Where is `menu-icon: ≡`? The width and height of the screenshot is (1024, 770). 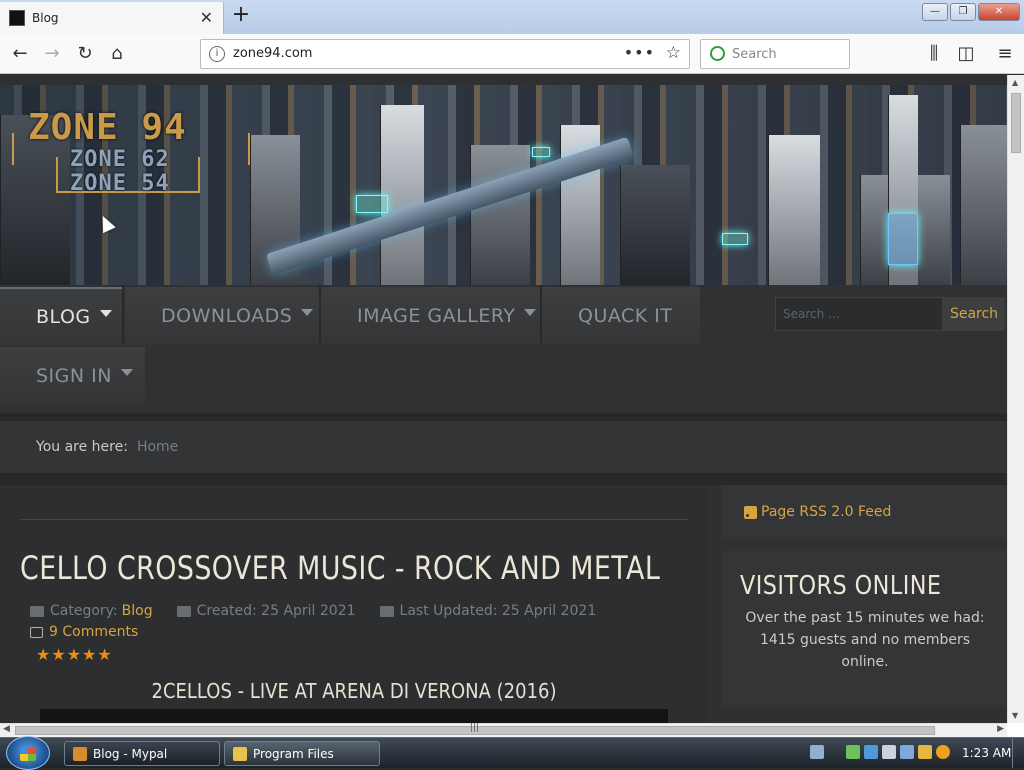
menu-icon: ≡ is located at coordinates (1005, 54).